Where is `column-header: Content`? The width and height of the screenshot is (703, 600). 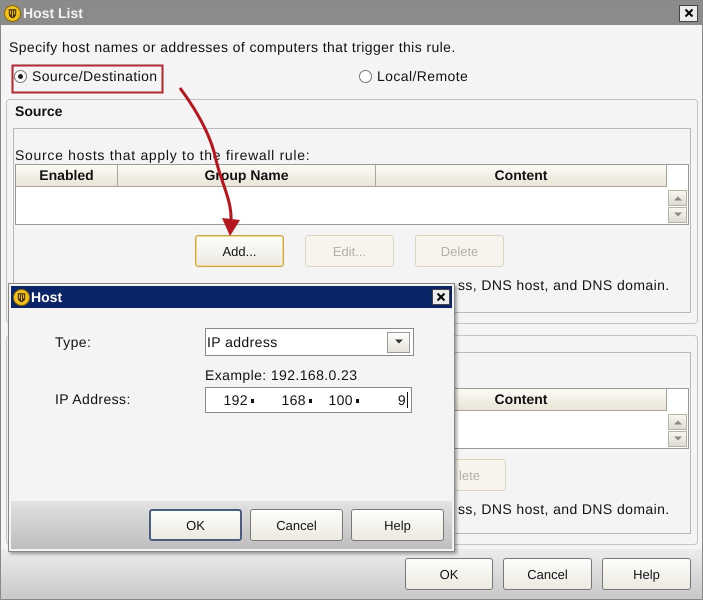
column-header: Content is located at coordinates (521, 176).